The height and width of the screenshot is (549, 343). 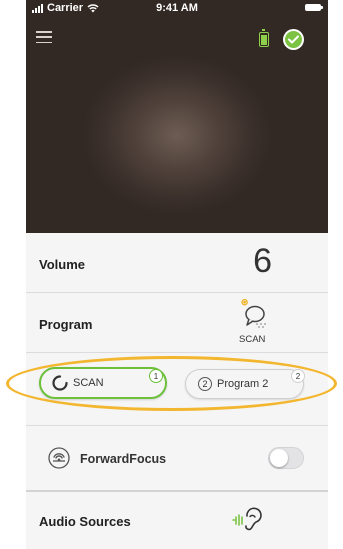 What do you see at coordinates (247, 519) in the screenshot?
I see `hearing-stream-icon` at bounding box center [247, 519].